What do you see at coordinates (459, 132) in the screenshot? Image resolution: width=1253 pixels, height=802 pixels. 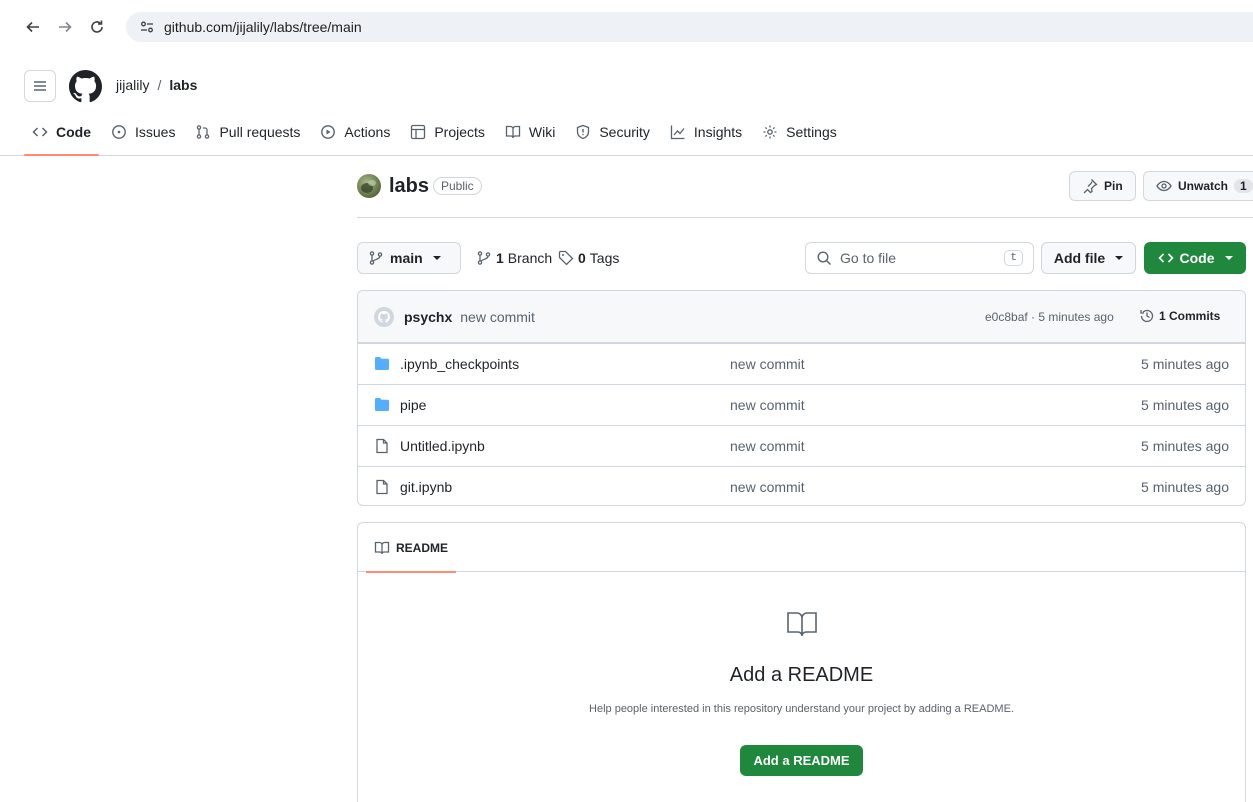 I see `tab-label: Projects` at bounding box center [459, 132].